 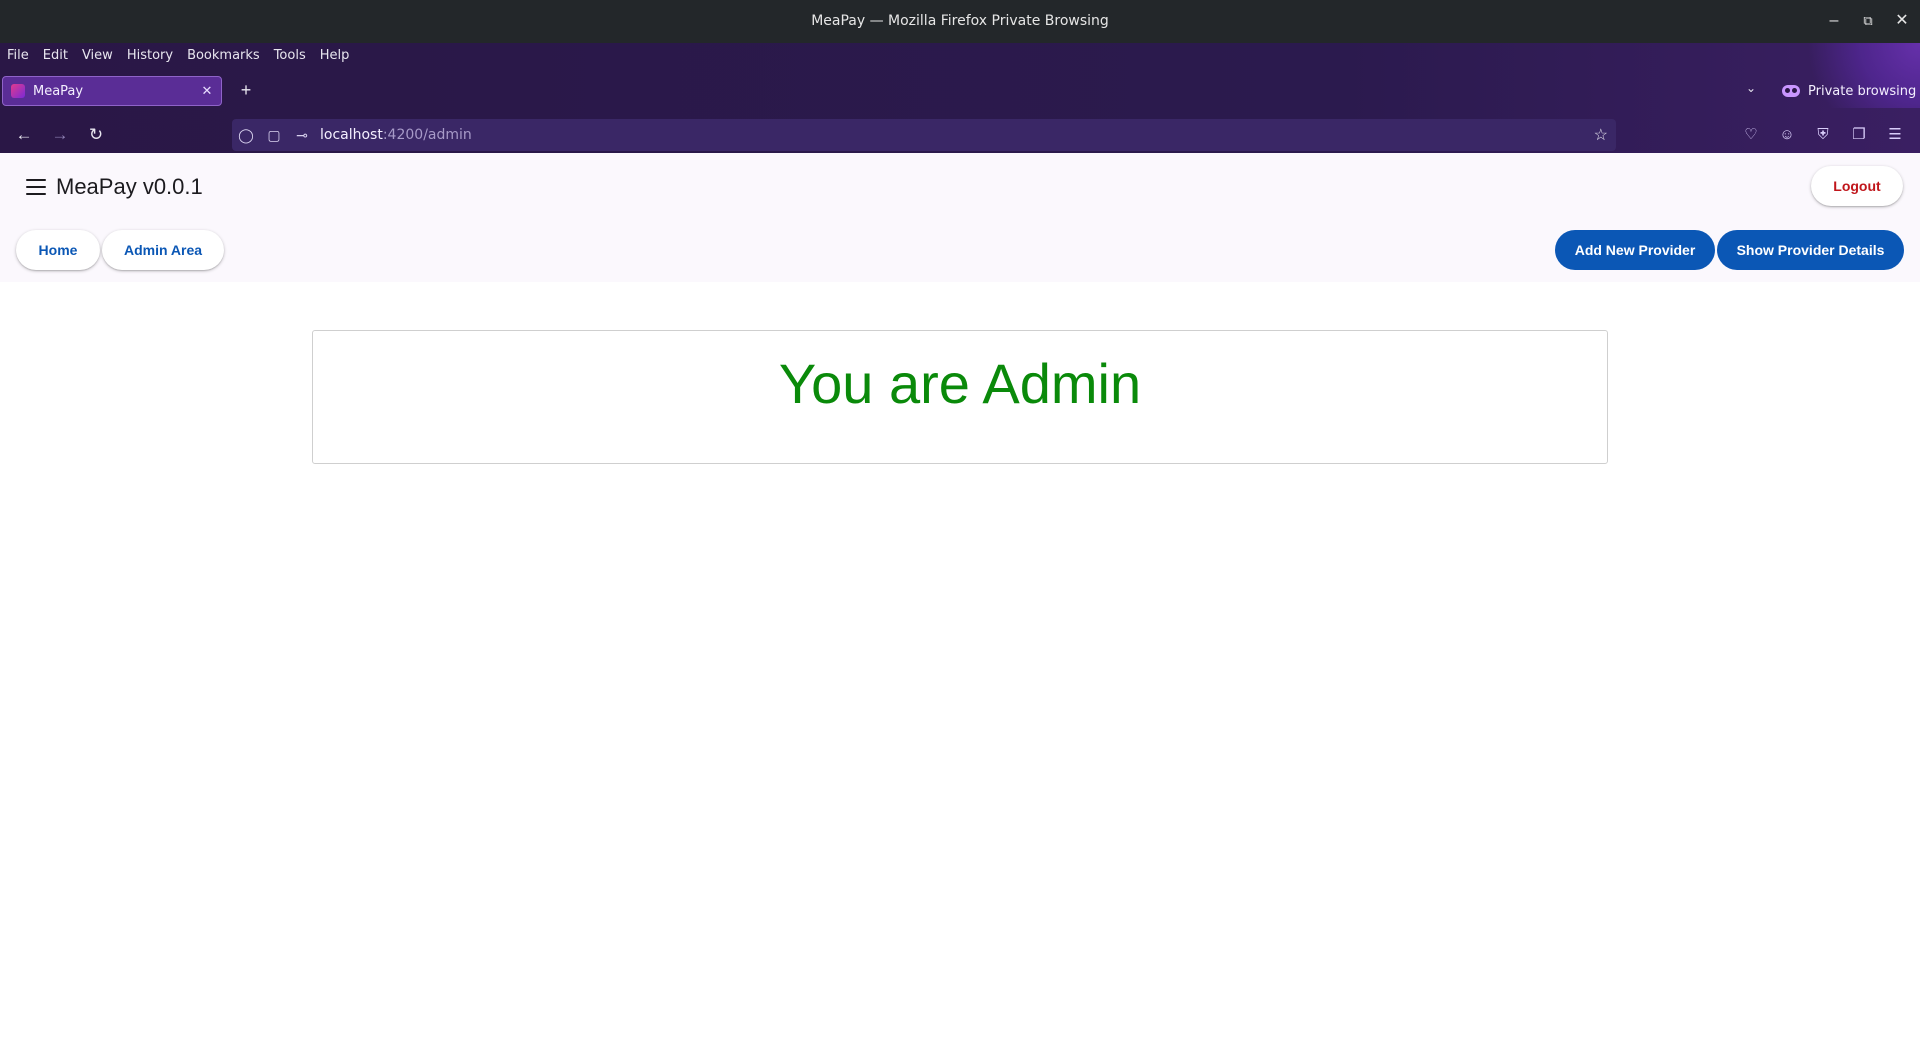 I want to click on private-browsing-indicator: Private browsing, so click(x=1849, y=91).